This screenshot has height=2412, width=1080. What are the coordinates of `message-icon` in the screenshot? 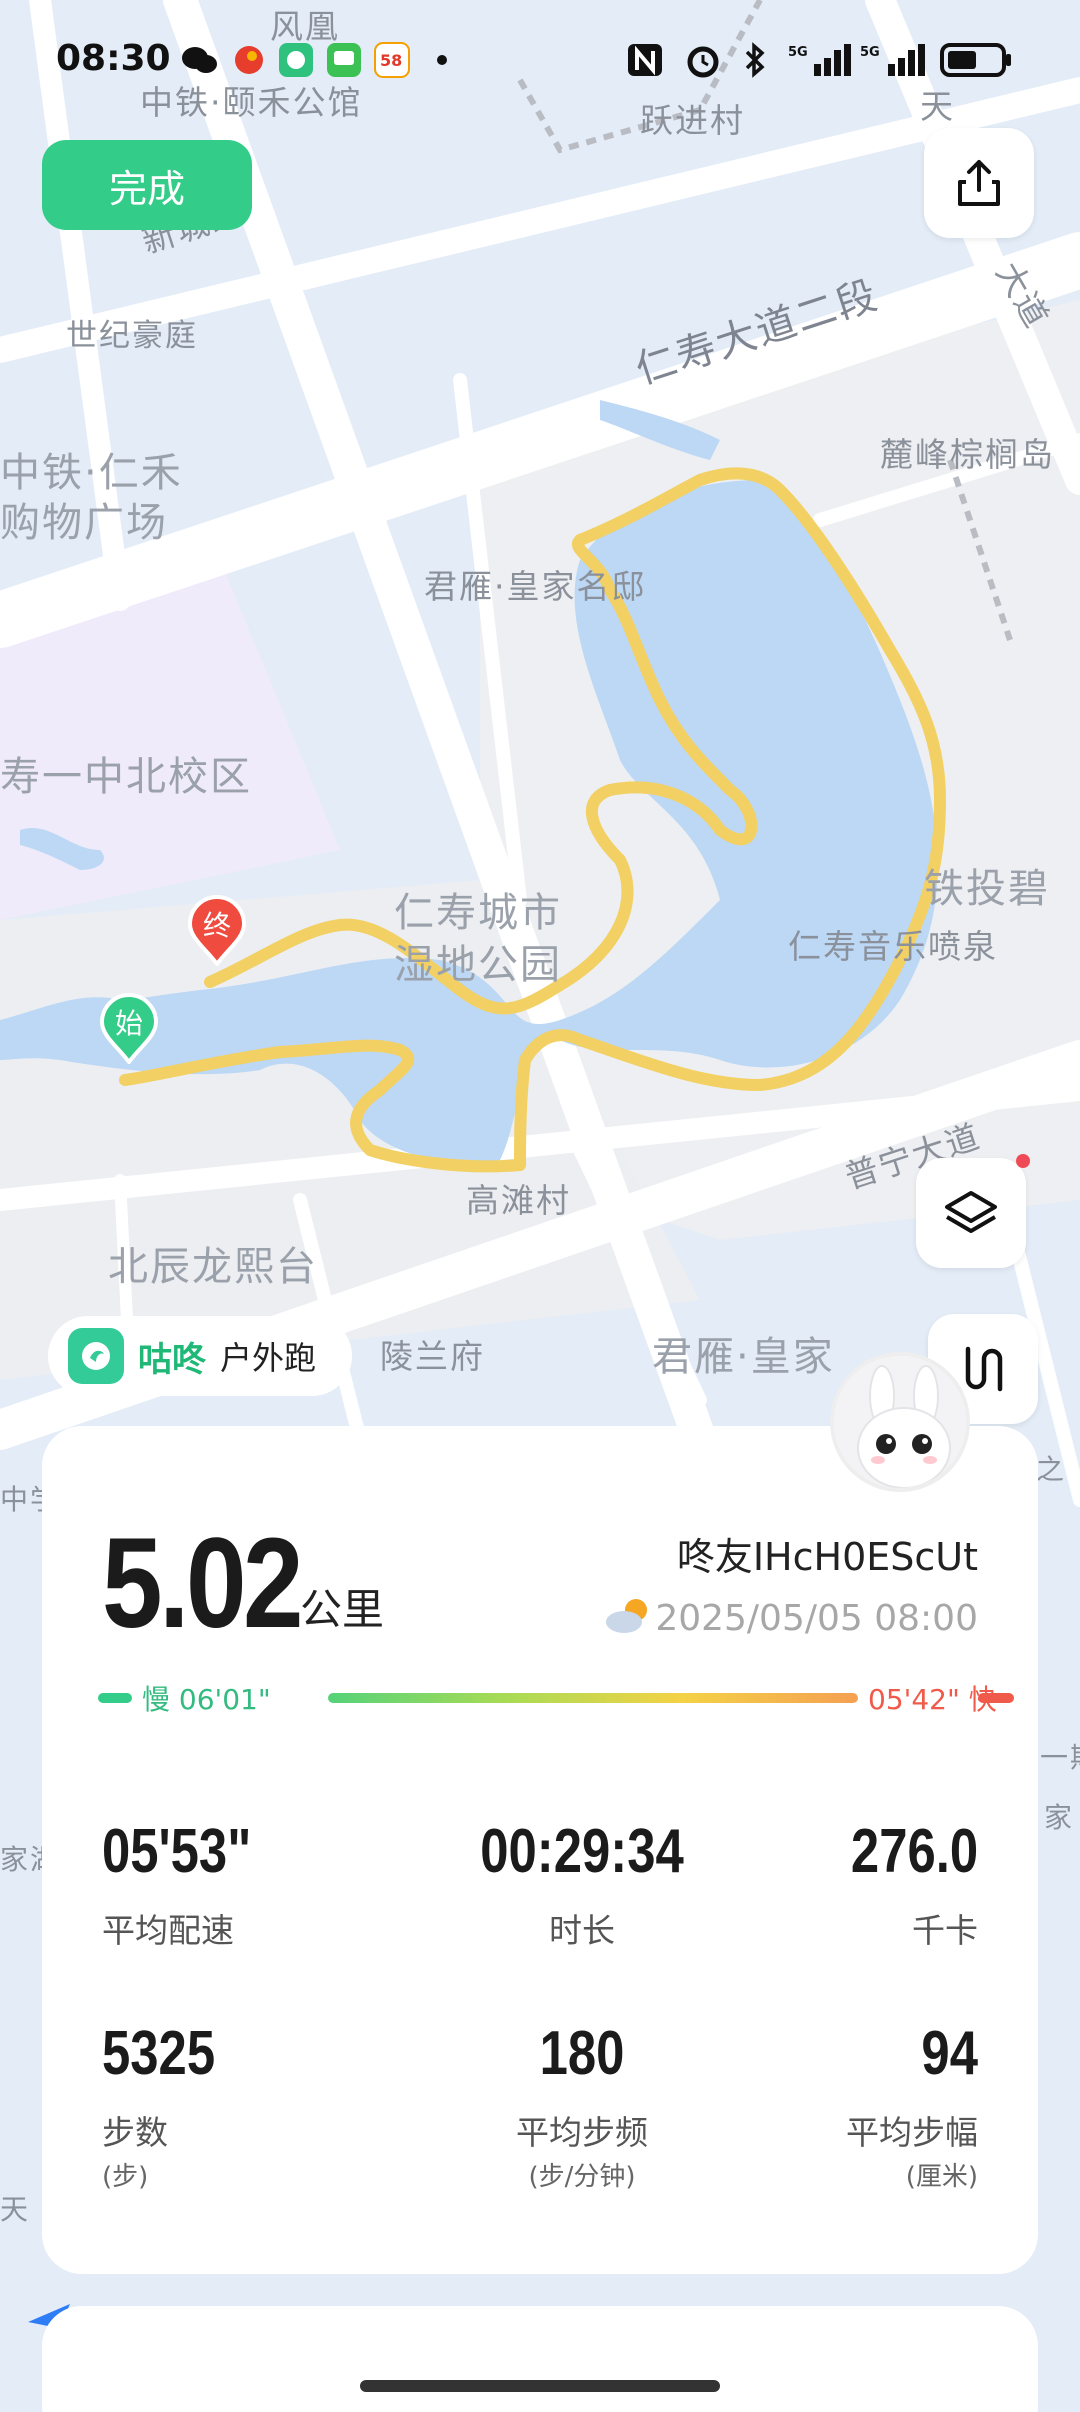 It's located at (344, 60).